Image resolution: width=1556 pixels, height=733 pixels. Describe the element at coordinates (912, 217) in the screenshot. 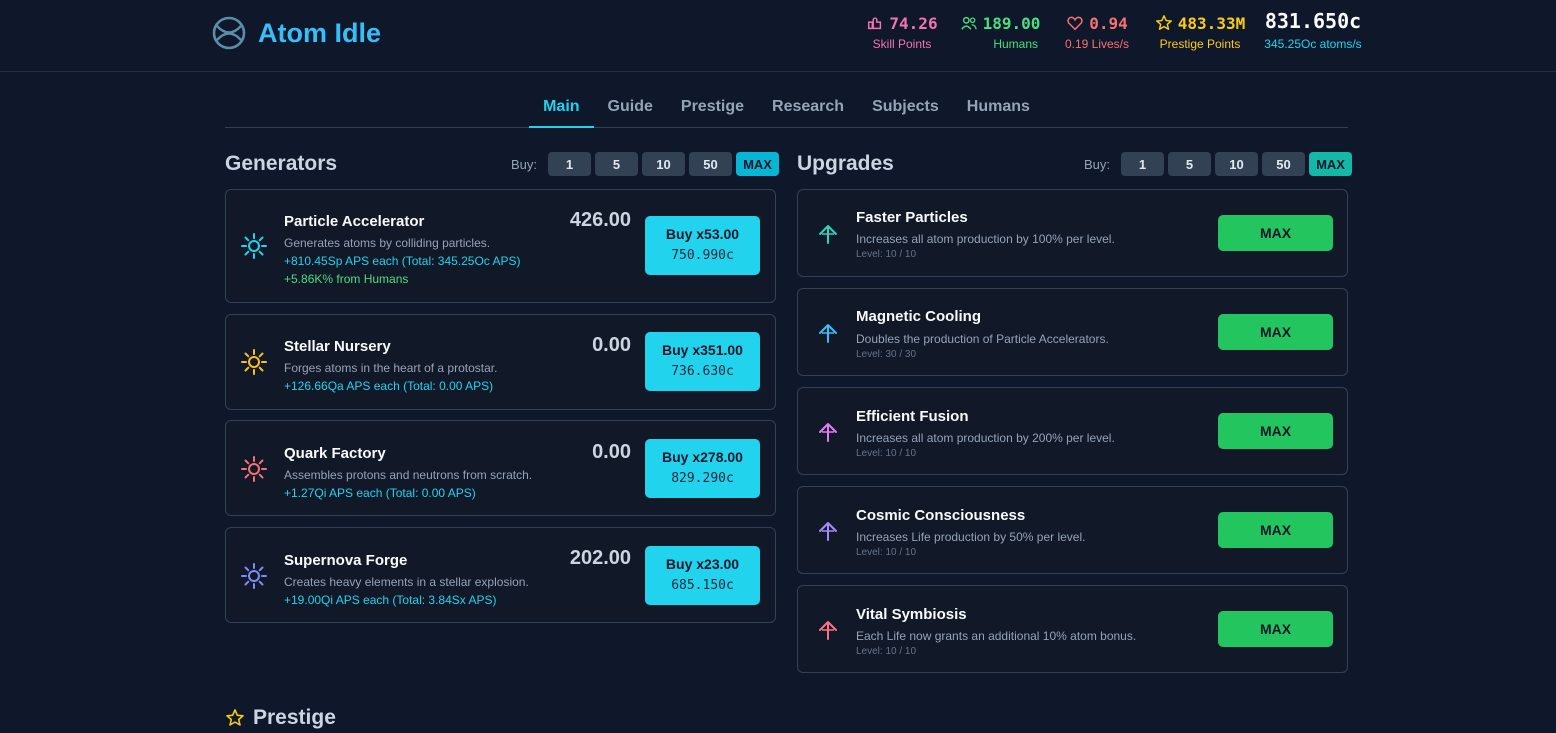

I see `upgrade-name: Faster Particles` at that location.